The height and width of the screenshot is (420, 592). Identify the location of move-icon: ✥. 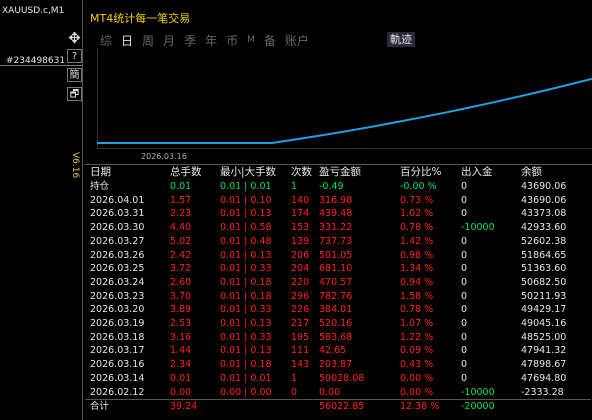
(74, 38).